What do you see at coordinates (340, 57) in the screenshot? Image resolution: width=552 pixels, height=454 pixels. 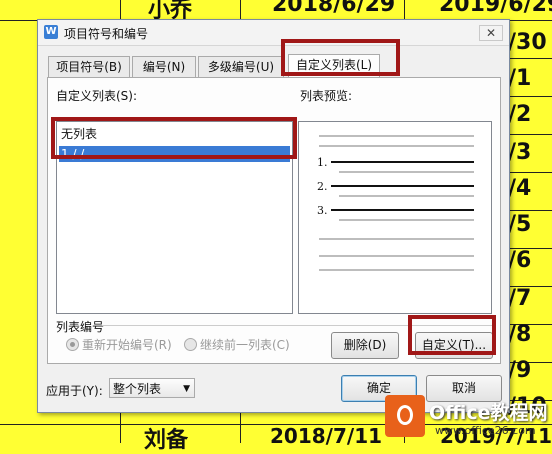 I see `highlight-custom-list-tab` at bounding box center [340, 57].